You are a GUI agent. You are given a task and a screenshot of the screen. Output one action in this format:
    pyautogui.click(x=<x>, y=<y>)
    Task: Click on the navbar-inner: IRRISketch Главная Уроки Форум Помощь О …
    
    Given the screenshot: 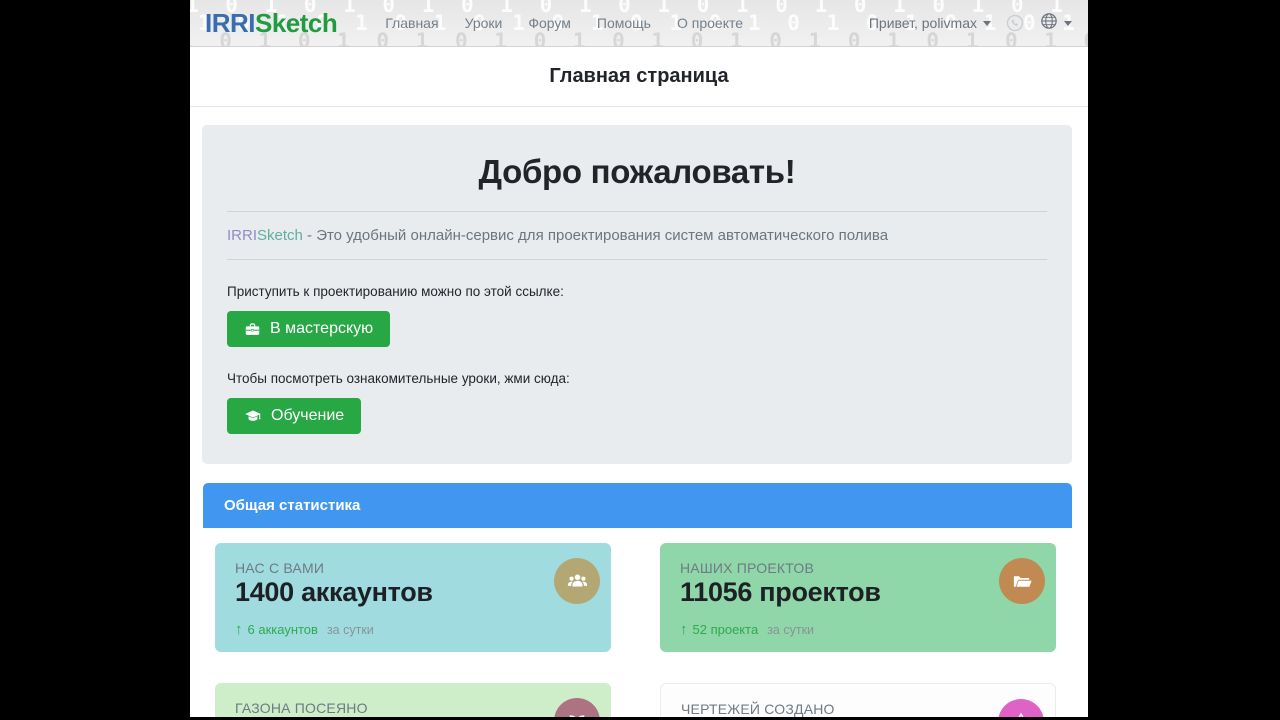 What is the action you would take?
    pyautogui.click(x=639, y=23)
    